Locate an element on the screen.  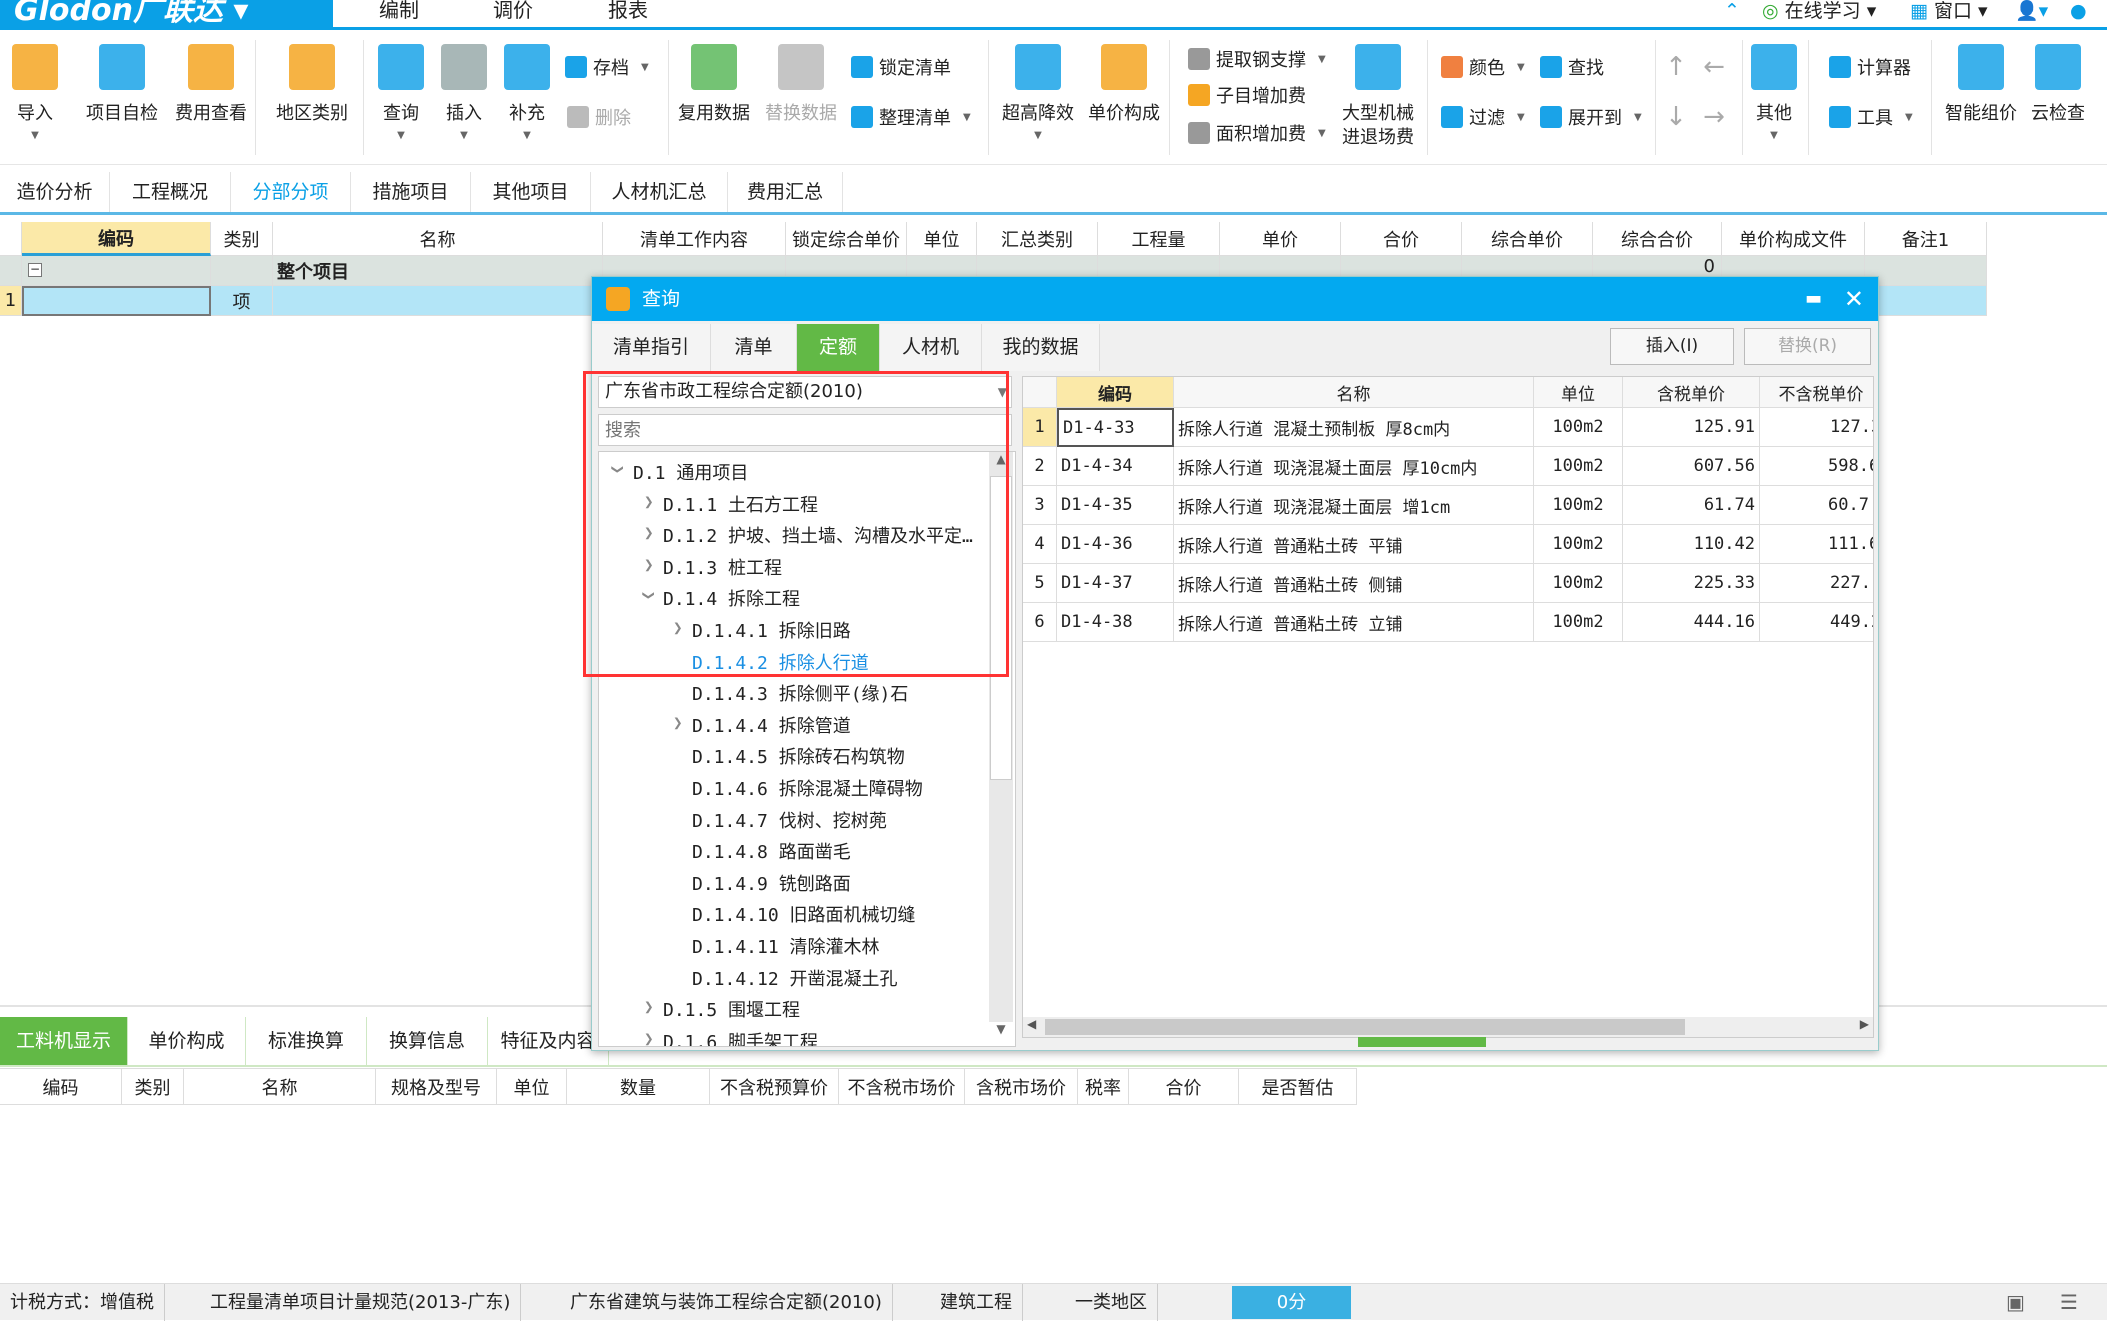
bottom-tab-3: 换算信息 is located at coordinates (427, 1041).